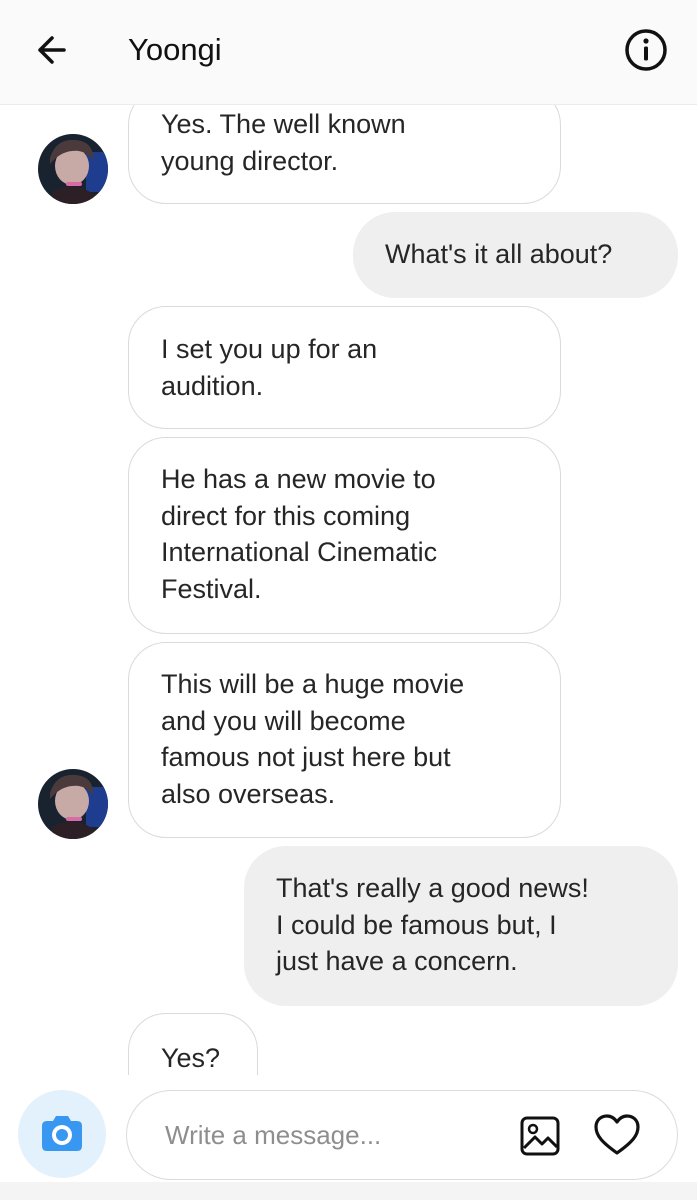  Describe the element at coordinates (191, 1058) in the screenshot. I see `message-line: Yes?` at that location.